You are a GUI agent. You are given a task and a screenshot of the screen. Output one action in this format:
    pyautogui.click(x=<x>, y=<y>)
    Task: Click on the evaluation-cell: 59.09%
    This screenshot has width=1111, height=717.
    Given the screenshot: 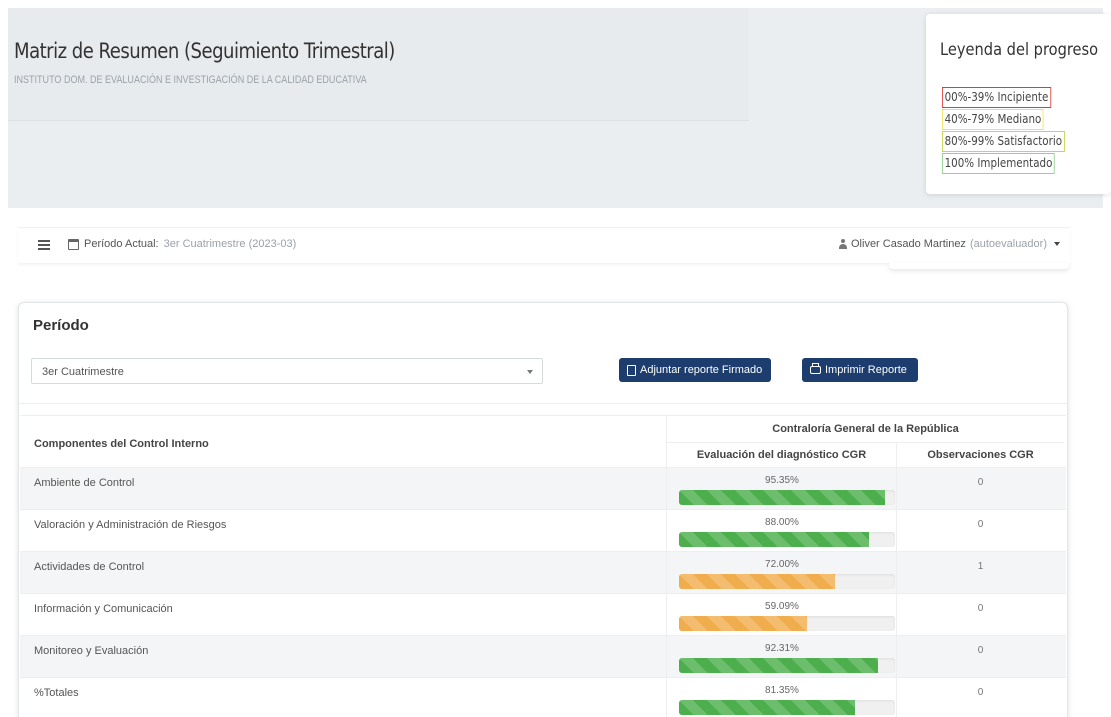 What is the action you would take?
    pyautogui.click(x=781, y=614)
    